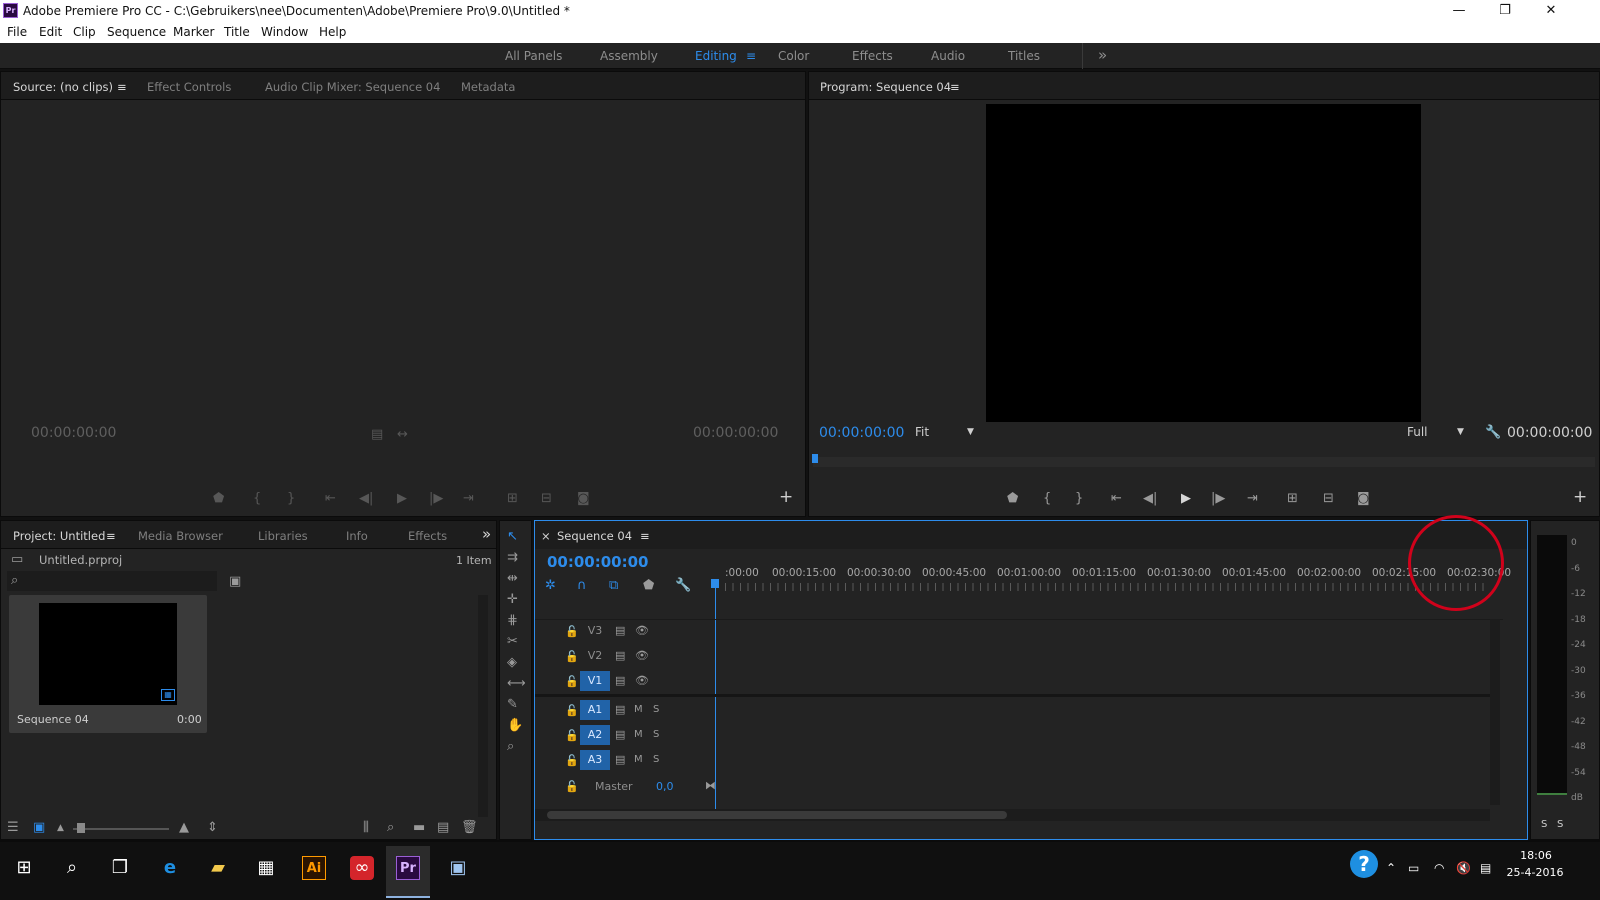 This screenshot has width=1600, height=900. Describe the element at coordinates (710, 786) in the screenshot. I see `go-to-next-keyframe-icon: ⧓` at that location.